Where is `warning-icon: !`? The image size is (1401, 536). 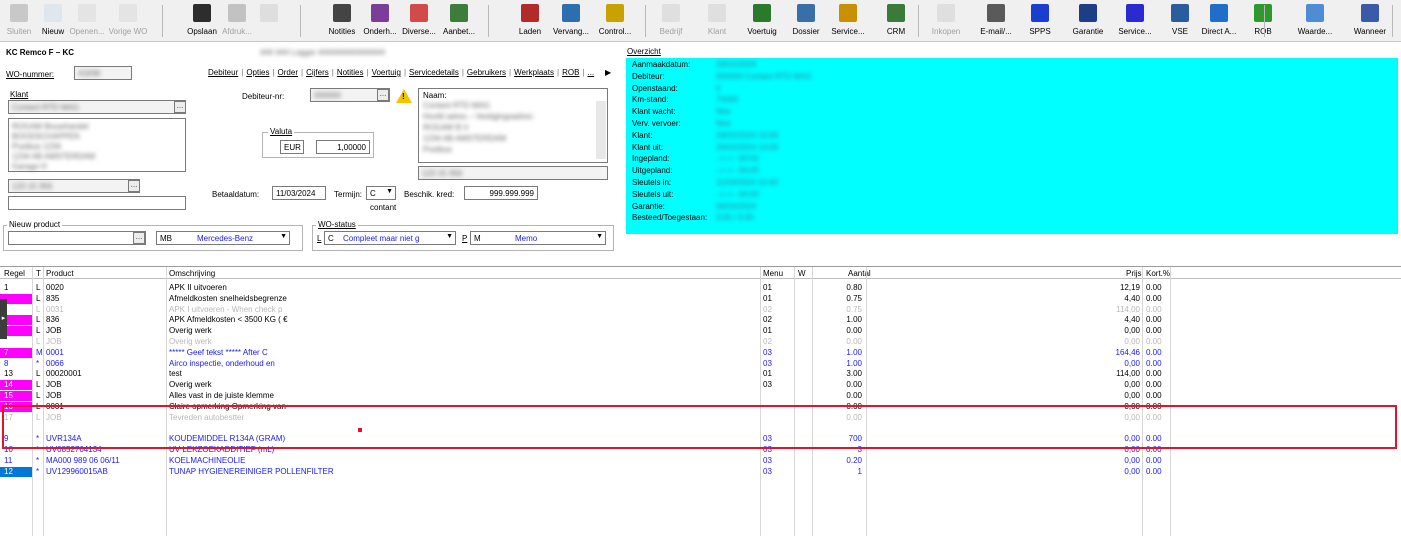
warning-icon: ! is located at coordinates (404, 96).